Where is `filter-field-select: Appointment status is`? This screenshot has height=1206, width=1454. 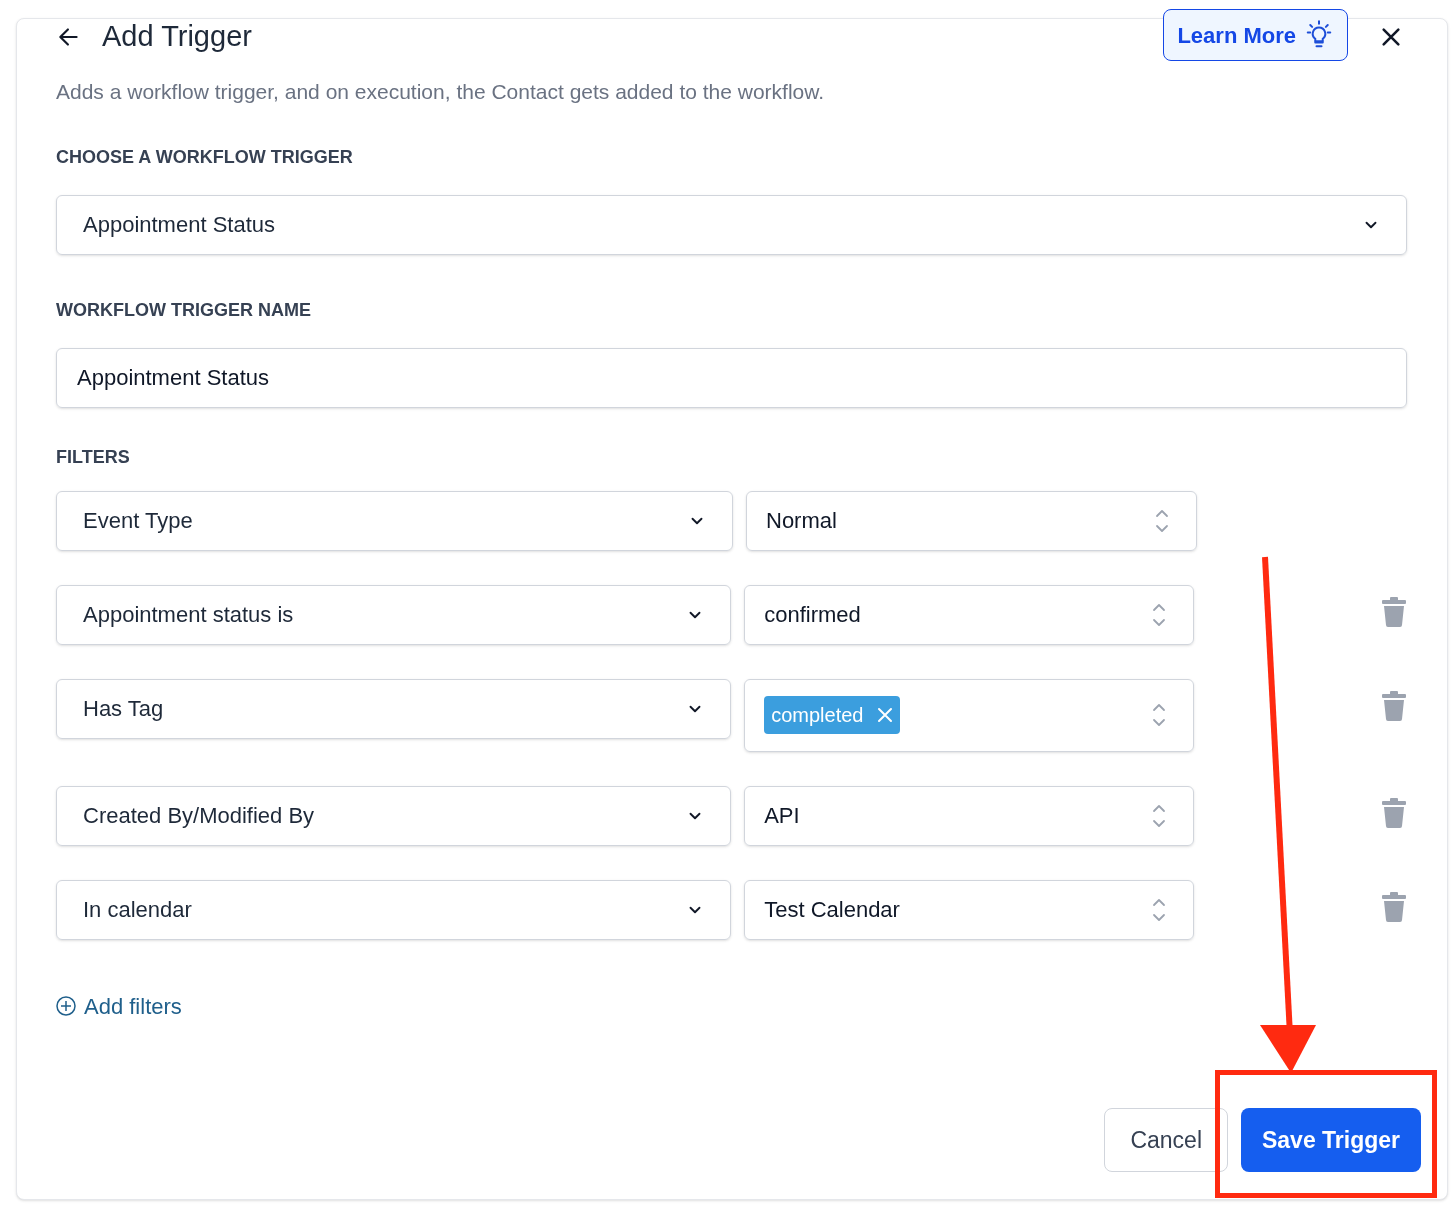
filter-field-select: Appointment status is is located at coordinates (394, 614).